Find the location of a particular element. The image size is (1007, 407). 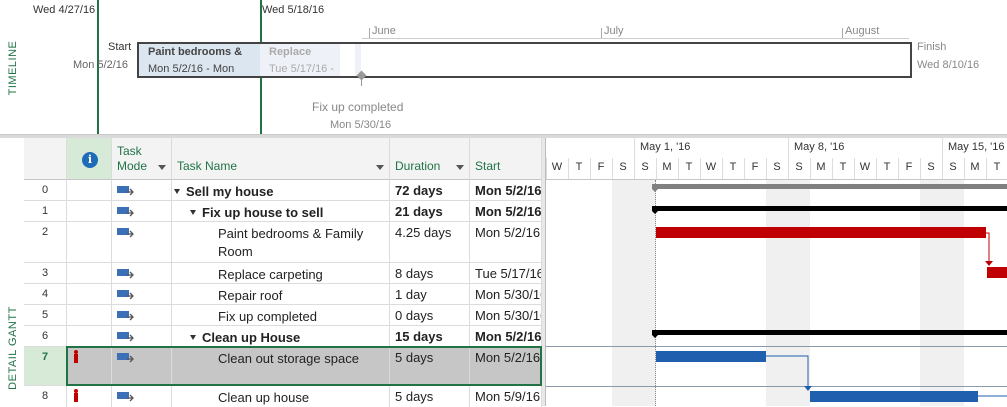

task-name-cell: Clean up house is located at coordinates (281, 396).